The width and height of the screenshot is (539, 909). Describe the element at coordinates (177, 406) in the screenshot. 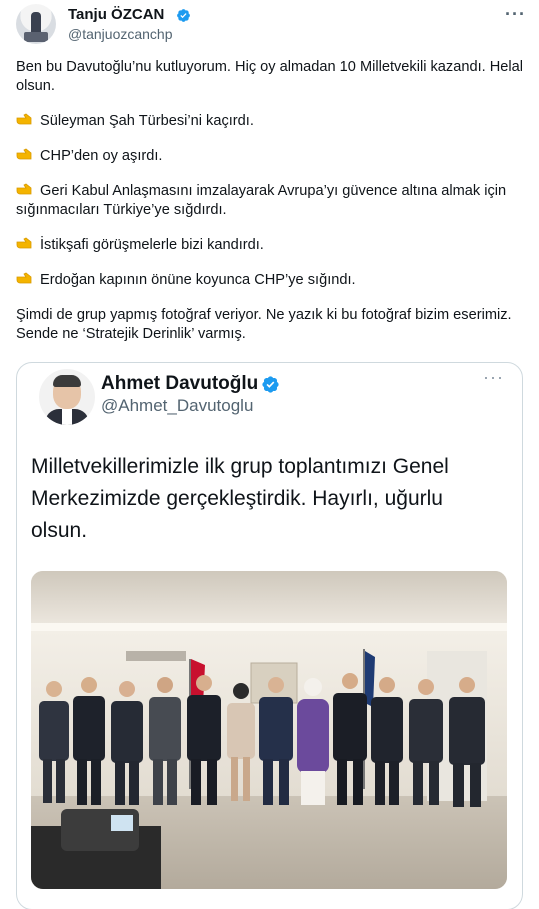

I see `quoted-author-handle: @Ahmet_Davutoglu` at that location.